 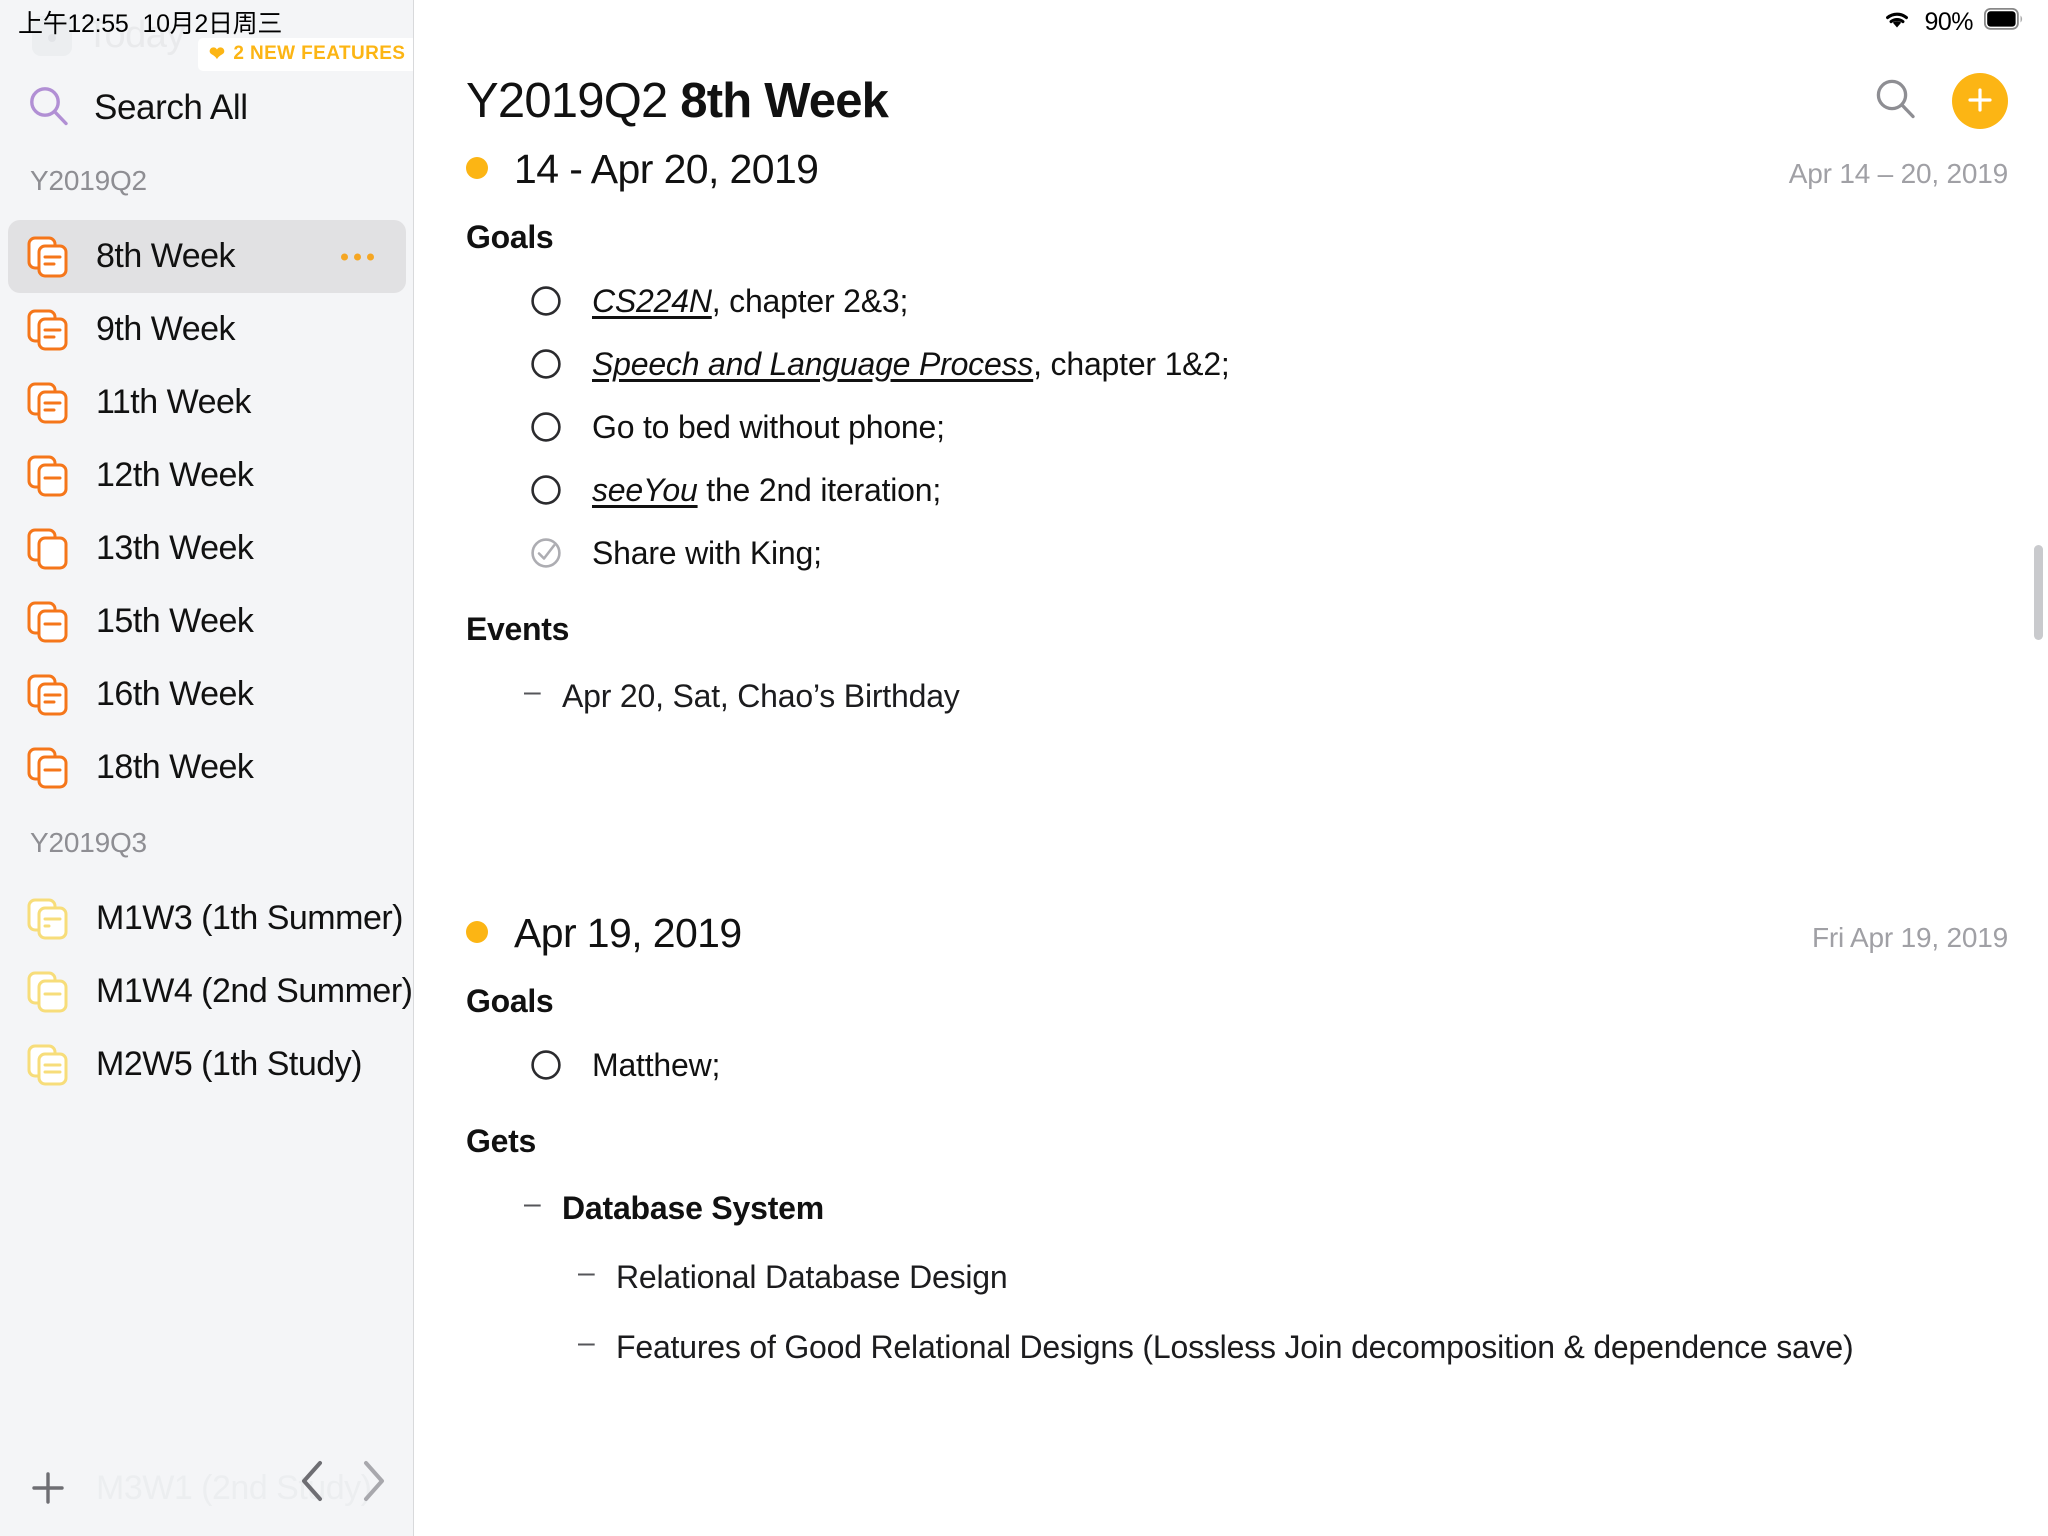 I want to click on main-scrollbar, so click(x=2038, y=592).